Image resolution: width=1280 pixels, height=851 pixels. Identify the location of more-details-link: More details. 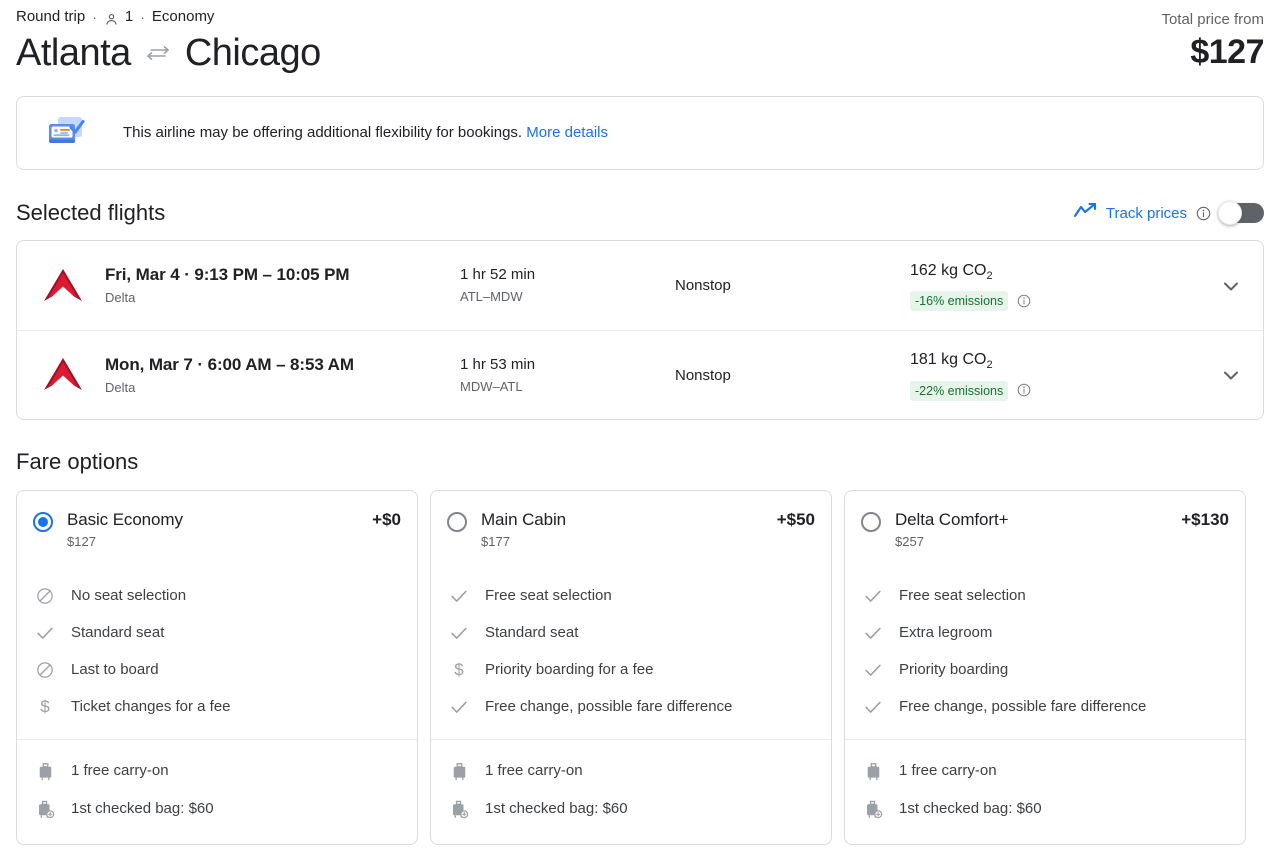
(567, 132).